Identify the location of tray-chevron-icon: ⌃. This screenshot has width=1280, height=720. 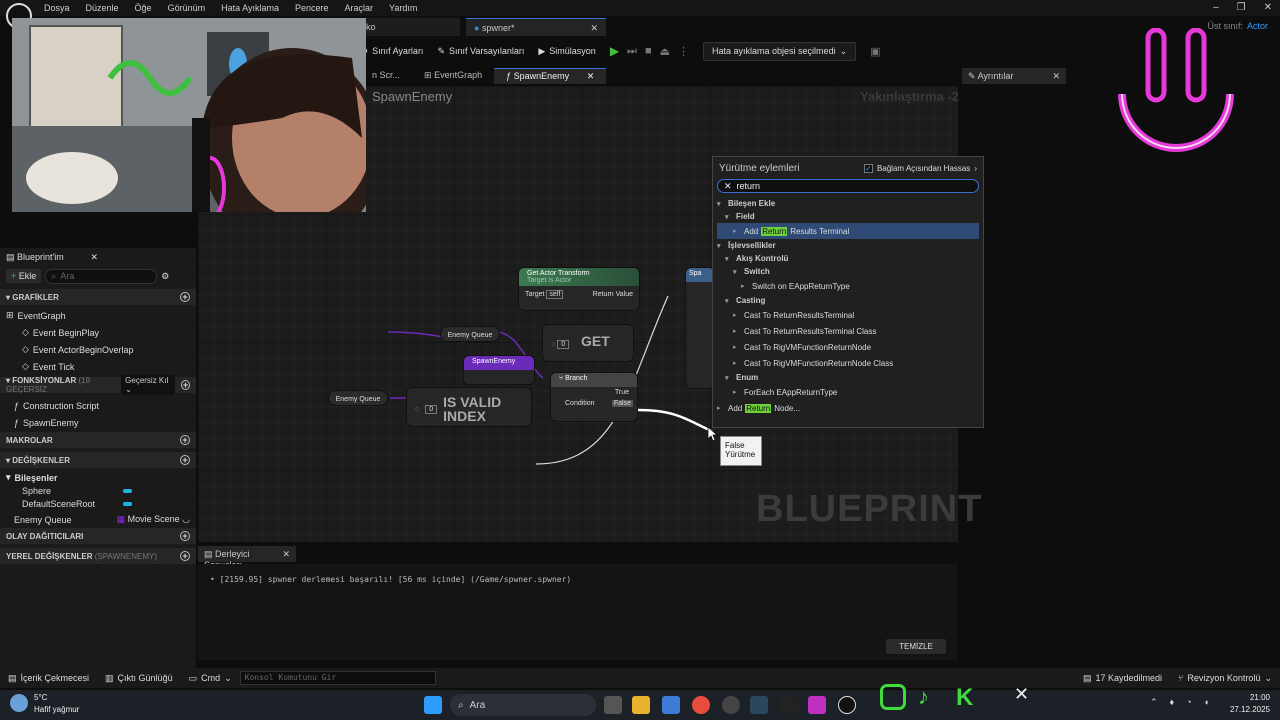
(1154, 702).